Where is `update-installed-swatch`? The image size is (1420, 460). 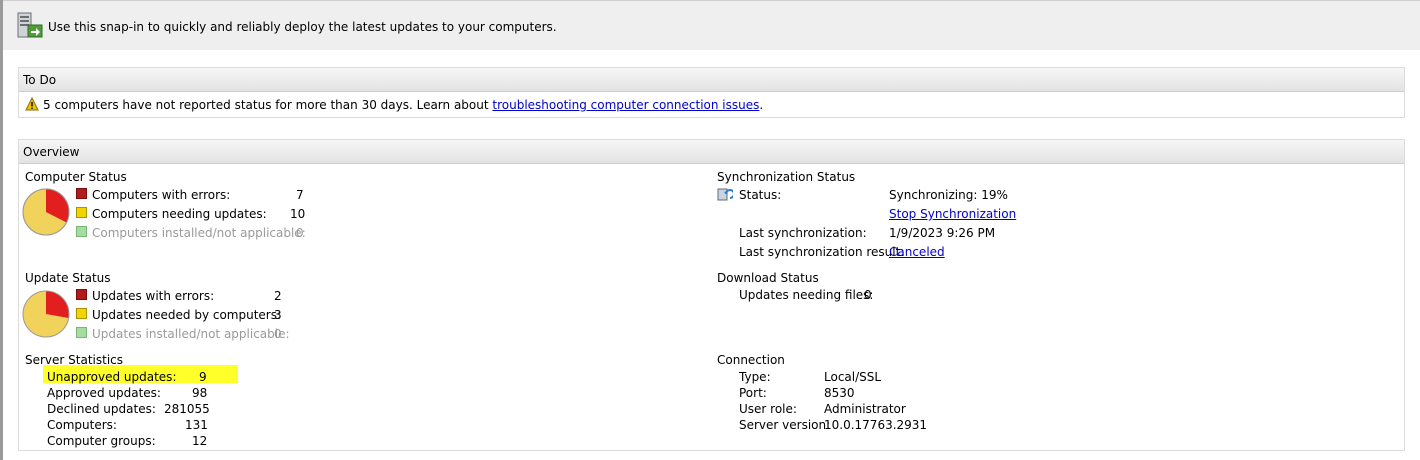 update-installed-swatch is located at coordinates (81, 332).